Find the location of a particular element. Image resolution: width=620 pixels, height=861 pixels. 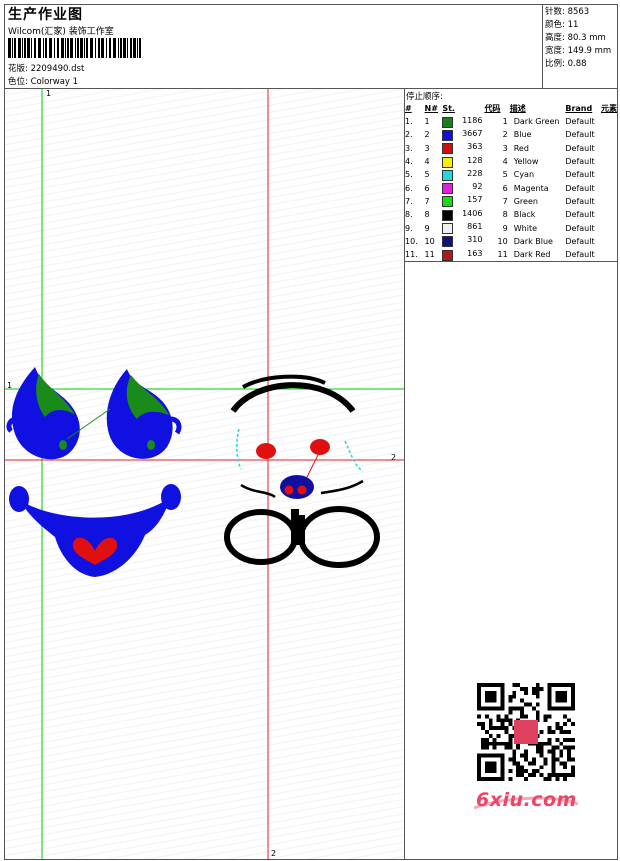

row-description: Yellow is located at coordinates (526, 162).